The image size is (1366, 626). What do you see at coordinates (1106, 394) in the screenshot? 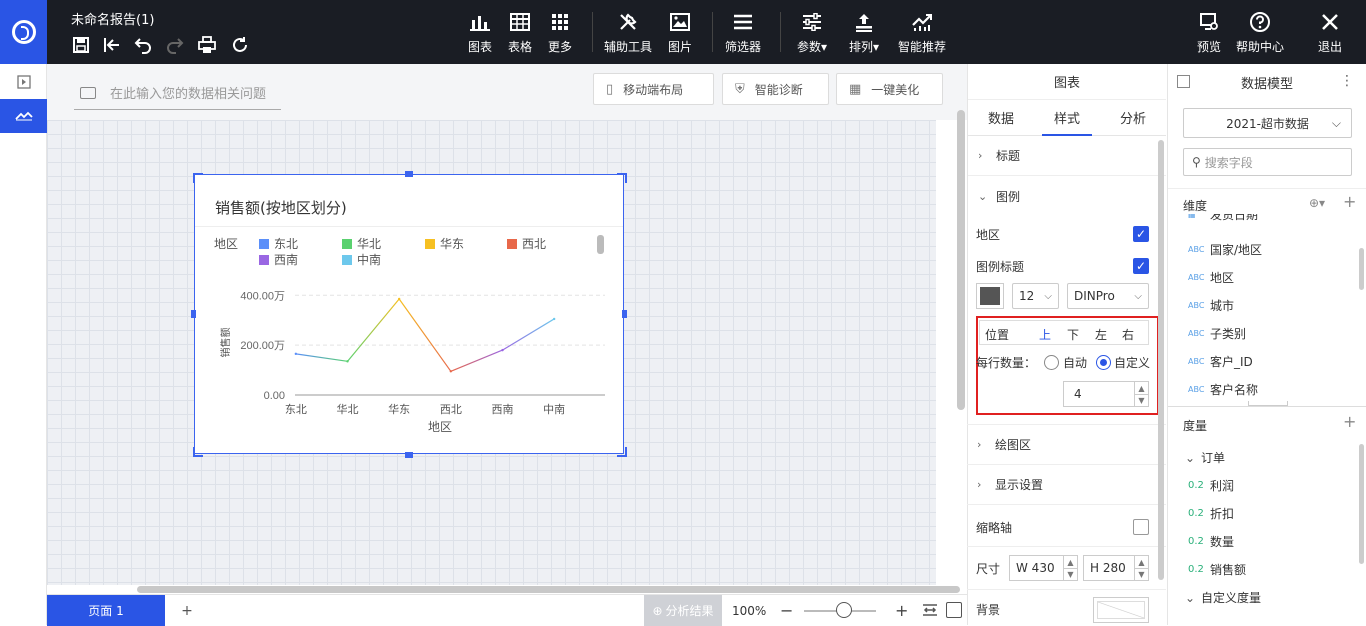
I see `per-row-input: 4 ▲ ▼` at bounding box center [1106, 394].